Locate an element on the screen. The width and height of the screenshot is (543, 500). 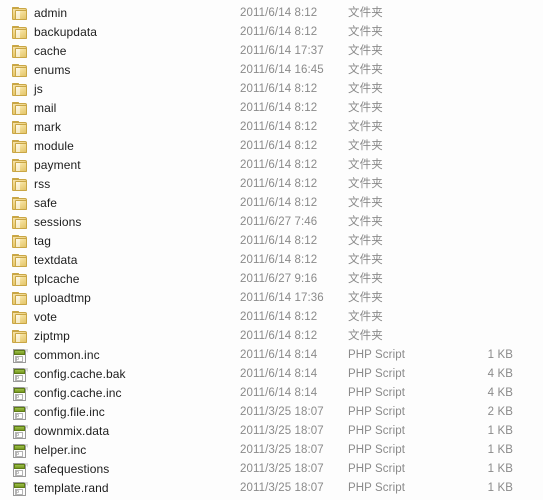
file-name-label: cache is located at coordinates (50, 51).